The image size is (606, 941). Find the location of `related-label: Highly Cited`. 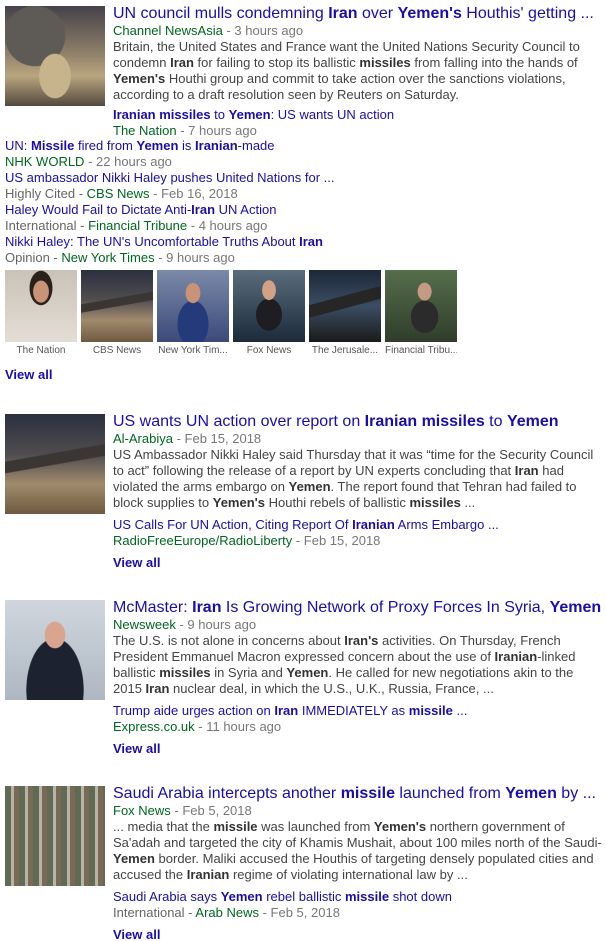

related-label: Highly Cited is located at coordinates (40, 193).